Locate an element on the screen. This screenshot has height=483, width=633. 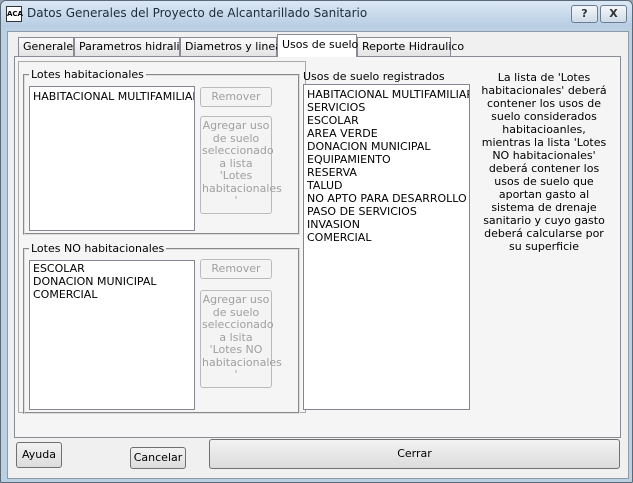
tab-usos-suelo: Usos de suelo is located at coordinates (317, 45).